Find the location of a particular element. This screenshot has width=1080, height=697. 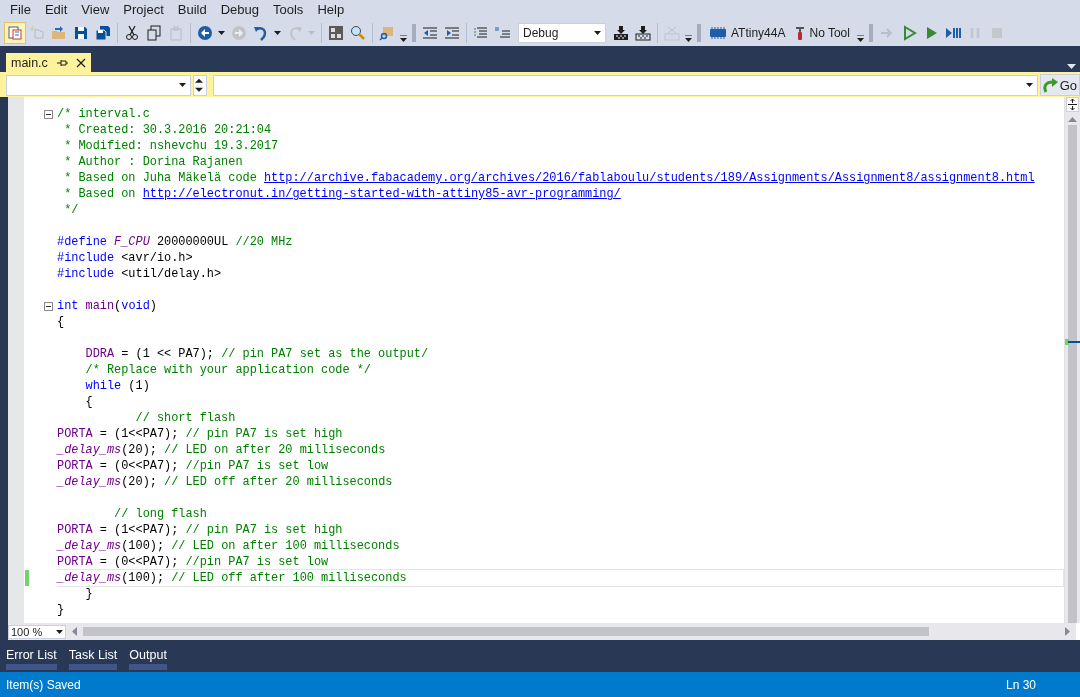

code-line: _delay_ms(100); // LED on after 100 milliseconds is located at coordinates (229, 546).